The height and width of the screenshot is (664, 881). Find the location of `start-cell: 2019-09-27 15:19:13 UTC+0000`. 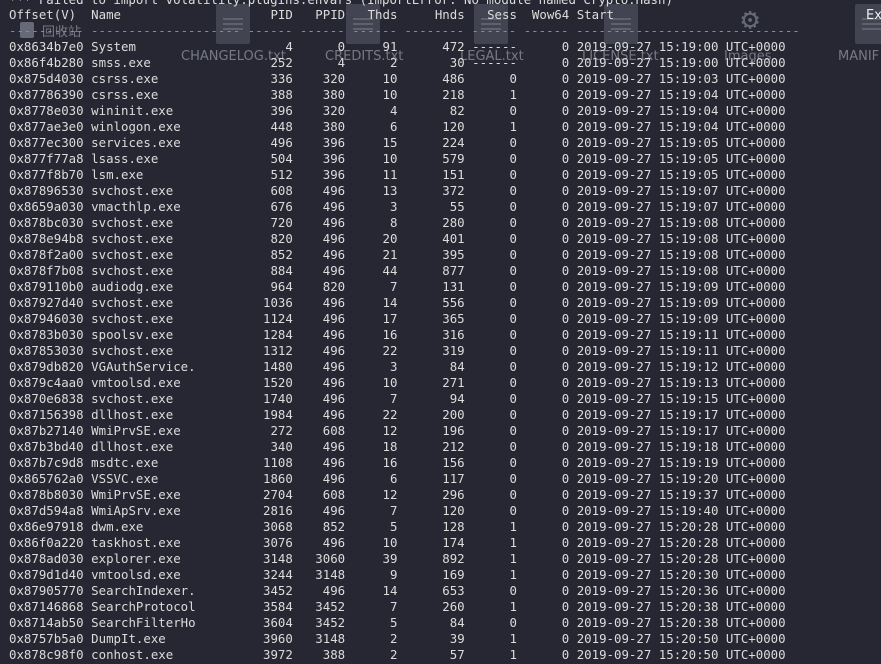

start-cell: 2019-09-27 15:19:13 UTC+0000 is located at coordinates (681, 382).